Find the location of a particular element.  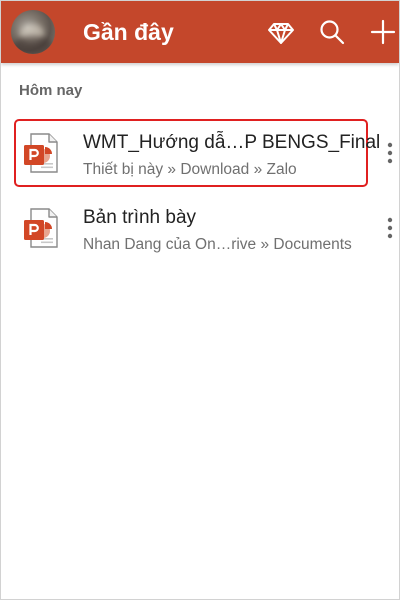

account-avatar is located at coordinates (33, 32).